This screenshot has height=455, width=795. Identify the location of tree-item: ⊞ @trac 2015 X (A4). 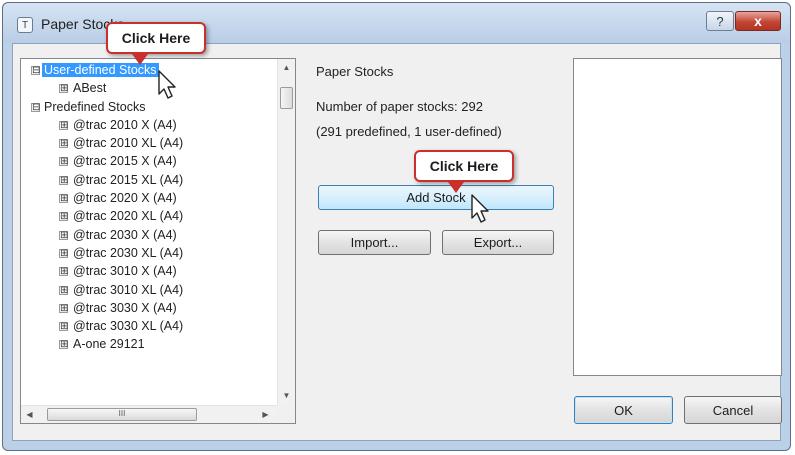
(149, 162).